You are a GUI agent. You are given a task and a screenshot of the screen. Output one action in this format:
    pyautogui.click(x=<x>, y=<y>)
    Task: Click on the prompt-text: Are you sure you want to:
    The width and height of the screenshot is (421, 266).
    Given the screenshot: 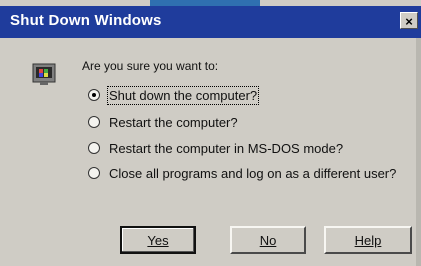 What is the action you would take?
    pyautogui.click(x=150, y=66)
    